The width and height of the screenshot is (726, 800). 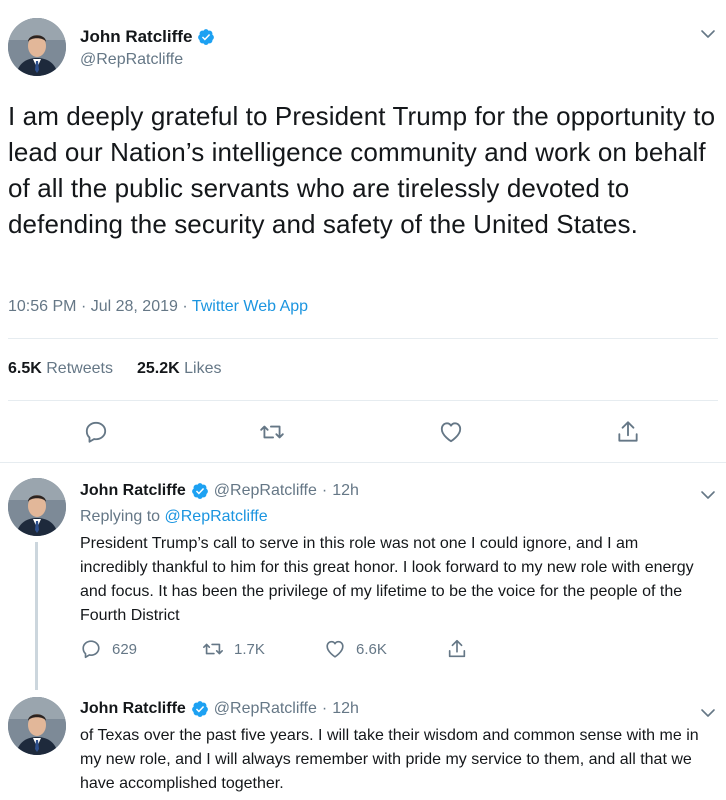 What do you see at coordinates (250, 306) in the screenshot?
I see `tweet-source-link: Twitter Web App` at bounding box center [250, 306].